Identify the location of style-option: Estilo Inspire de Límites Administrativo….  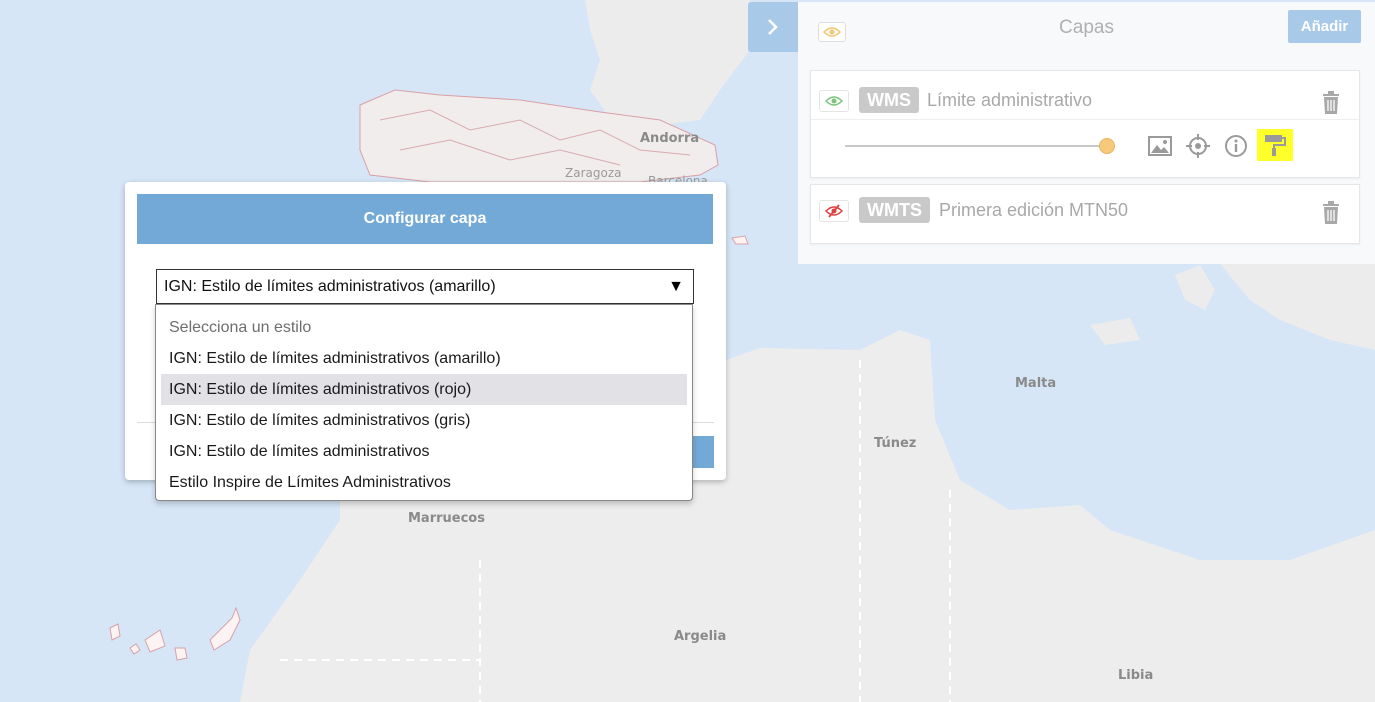
(424, 482).